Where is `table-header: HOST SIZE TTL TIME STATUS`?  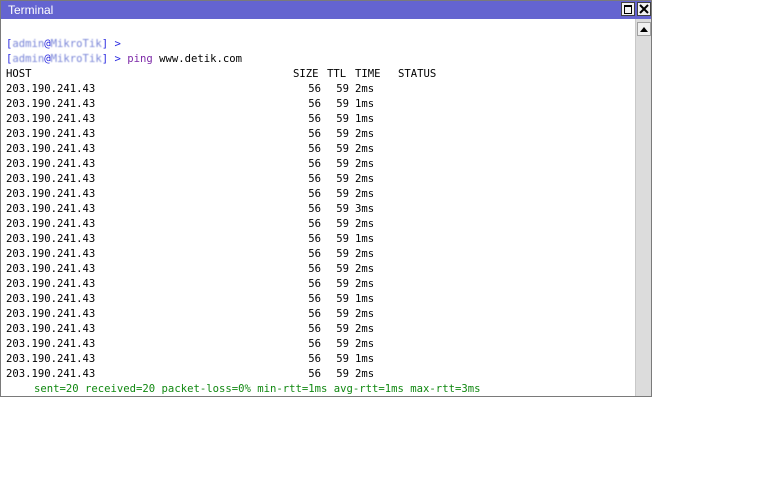
table-header: HOST SIZE TTL TIME STATUS is located at coordinates (306, 74).